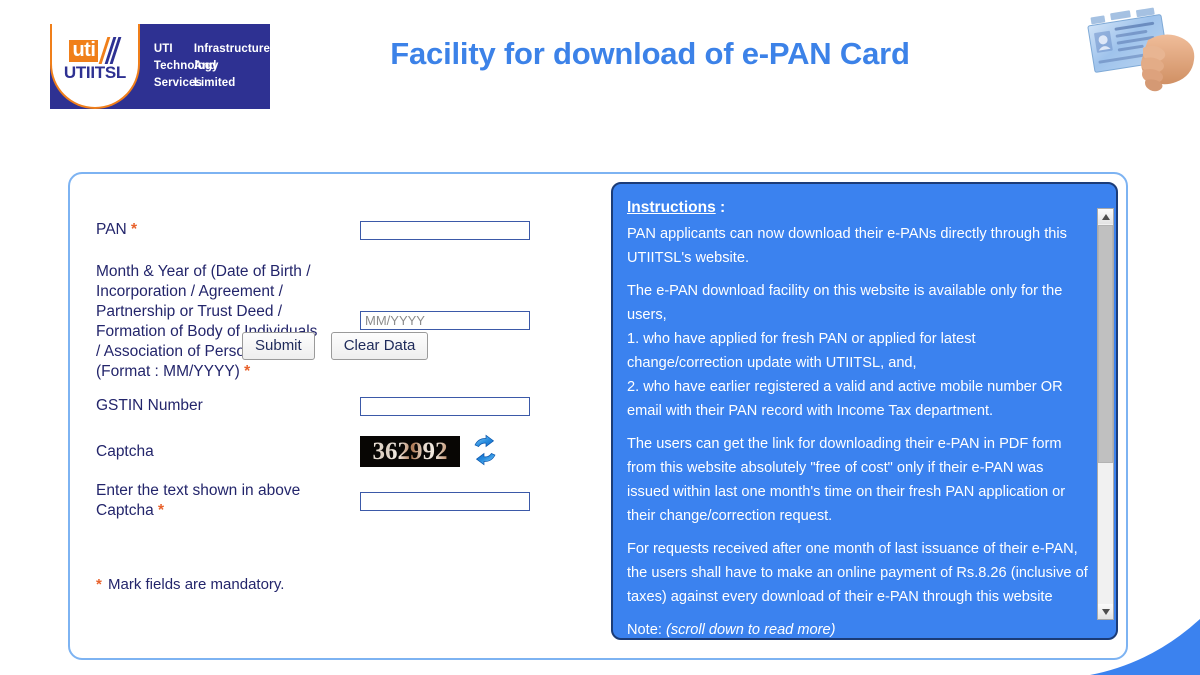 Image resolution: width=1200 pixels, height=675 pixels. What do you see at coordinates (227, 406) in the screenshot?
I see `field-row-gstin: GSTIN Number` at bounding box center [227, 406].